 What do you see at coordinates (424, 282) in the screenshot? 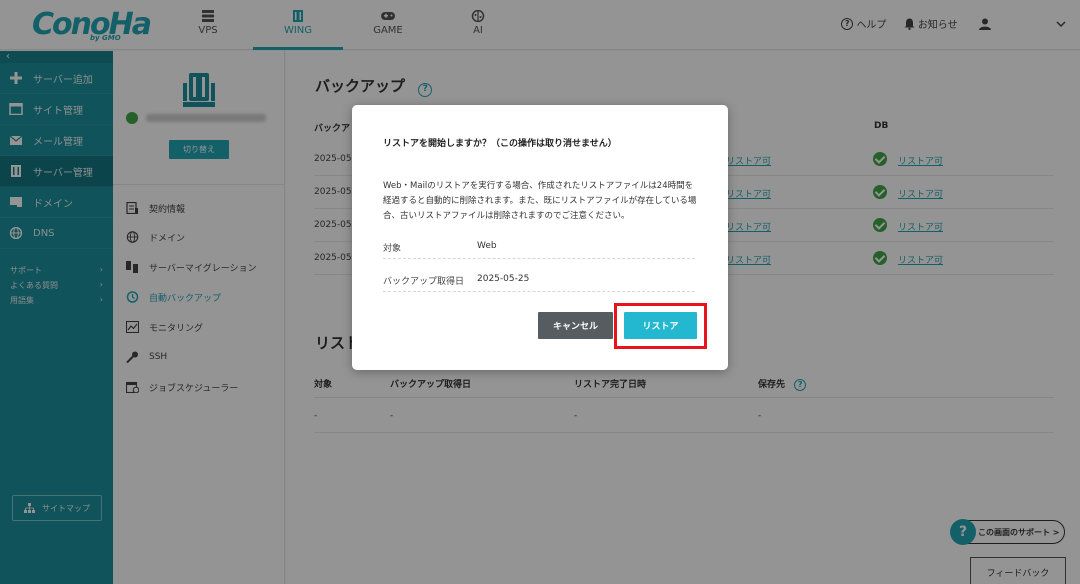
I see `dialog-row-label: バックアップ取得日` at bounding box center [424, 282].